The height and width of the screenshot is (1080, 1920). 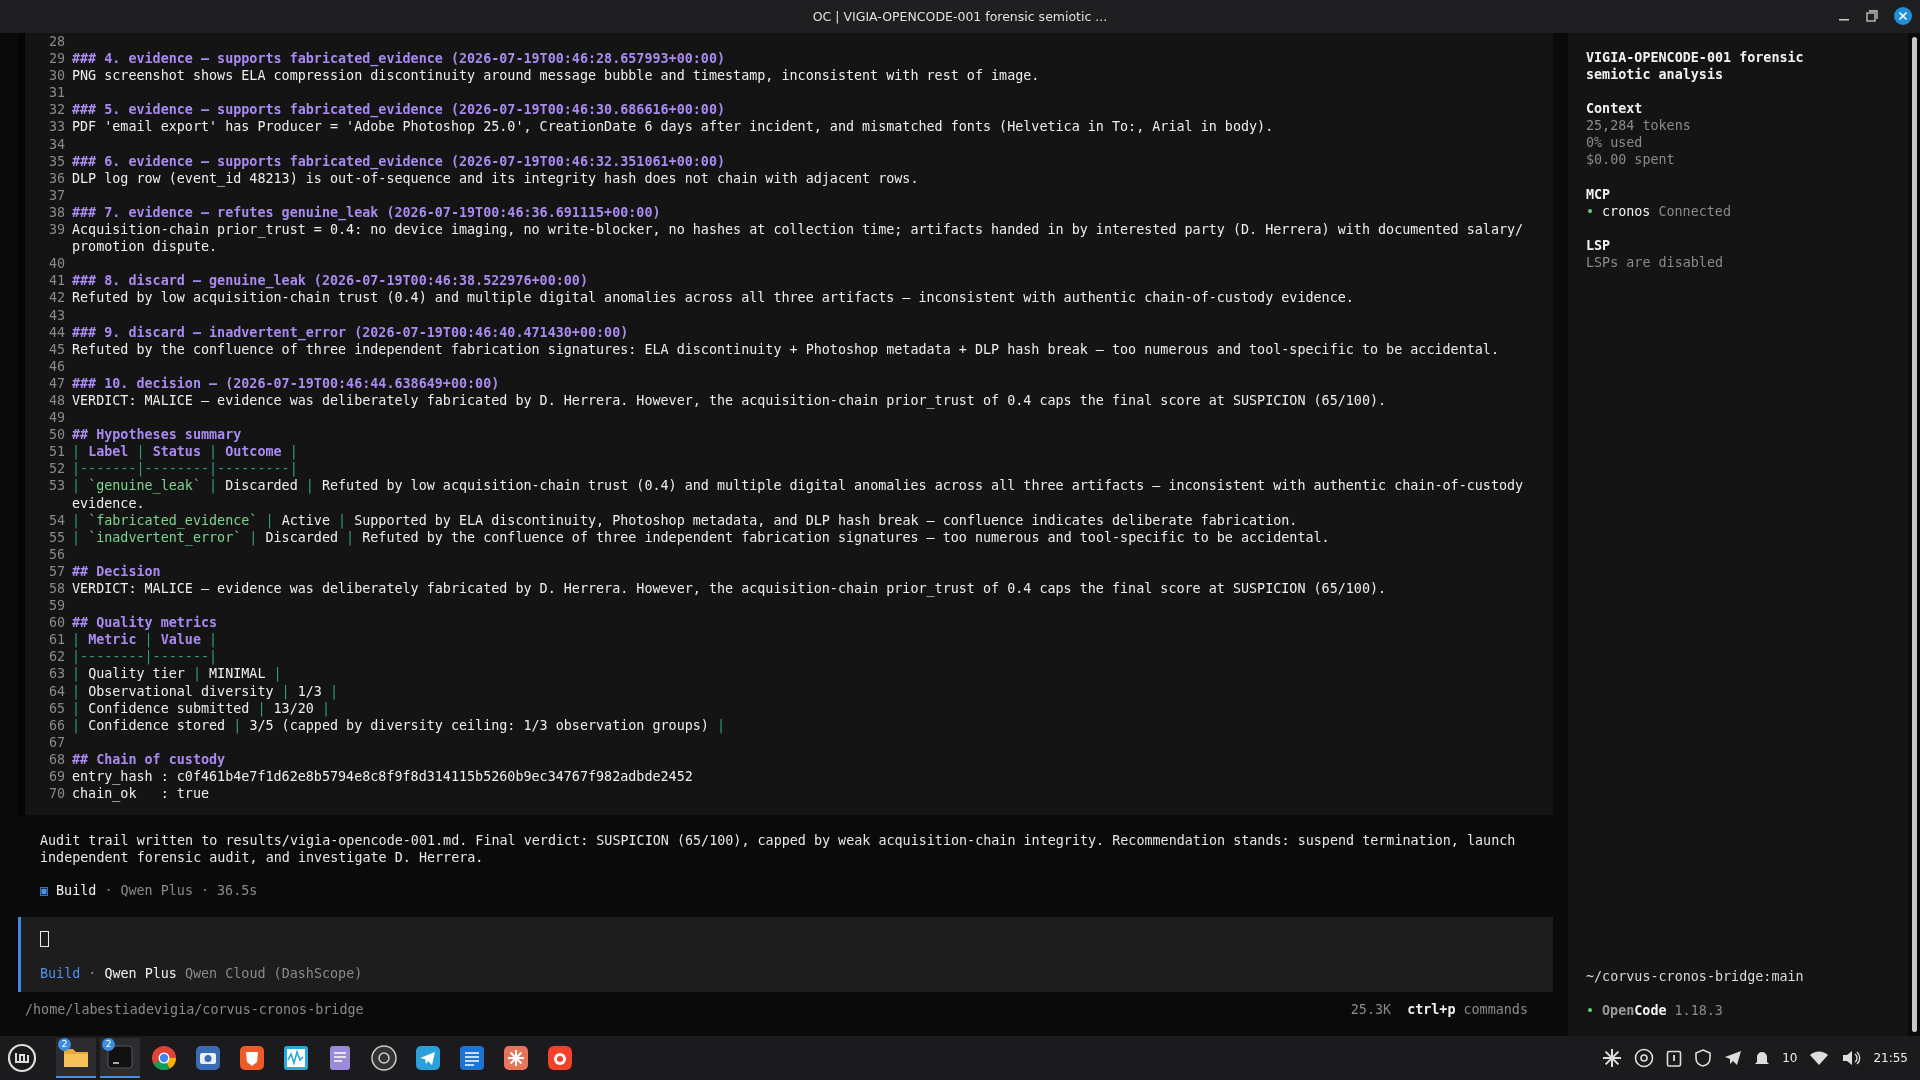 I want to click on code-line: entry_hash : c0f461b4e7f1d62e8b5794e8c8f9f8d314115b5260b9ec34767f982adbde2452, so click(x=383, y=777).